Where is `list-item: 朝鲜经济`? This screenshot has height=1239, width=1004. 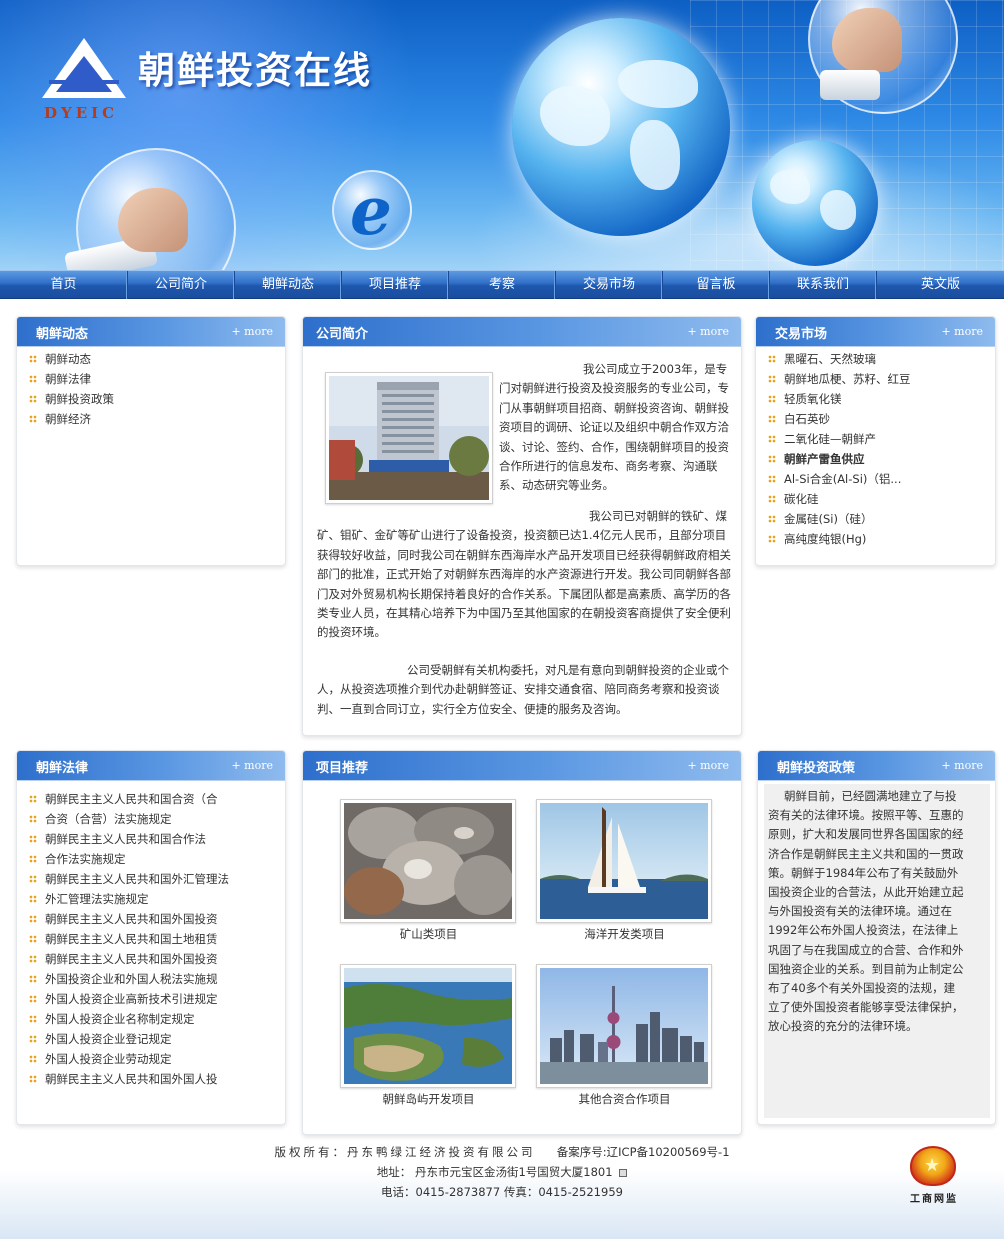
list-item: 朝鲜经济 is located at coordinates (70, 419).